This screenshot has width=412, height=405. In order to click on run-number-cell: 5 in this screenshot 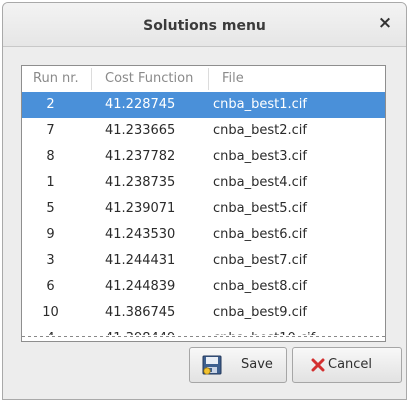, I will do `click(50, 208)`.